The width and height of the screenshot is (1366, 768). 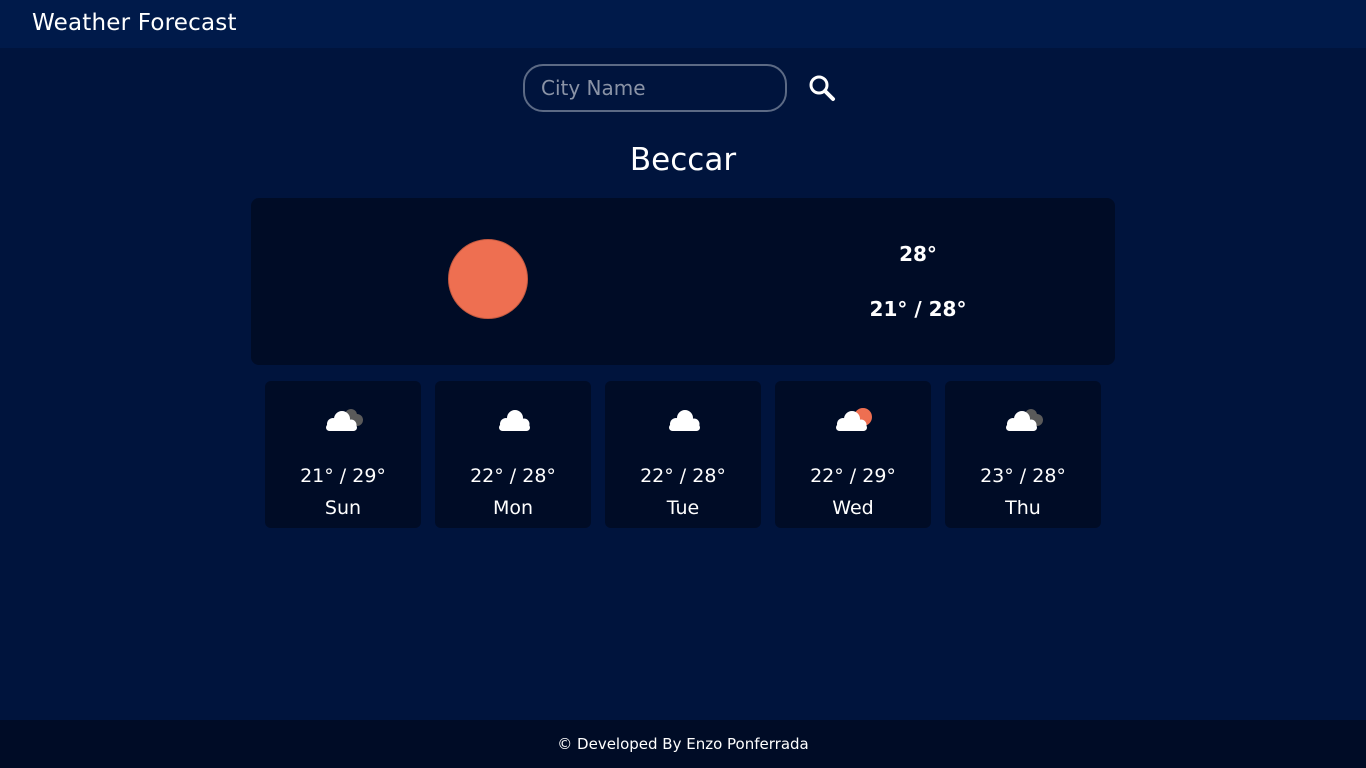 I want to click on forecast-day: Sun, so click(x=343, y=508).